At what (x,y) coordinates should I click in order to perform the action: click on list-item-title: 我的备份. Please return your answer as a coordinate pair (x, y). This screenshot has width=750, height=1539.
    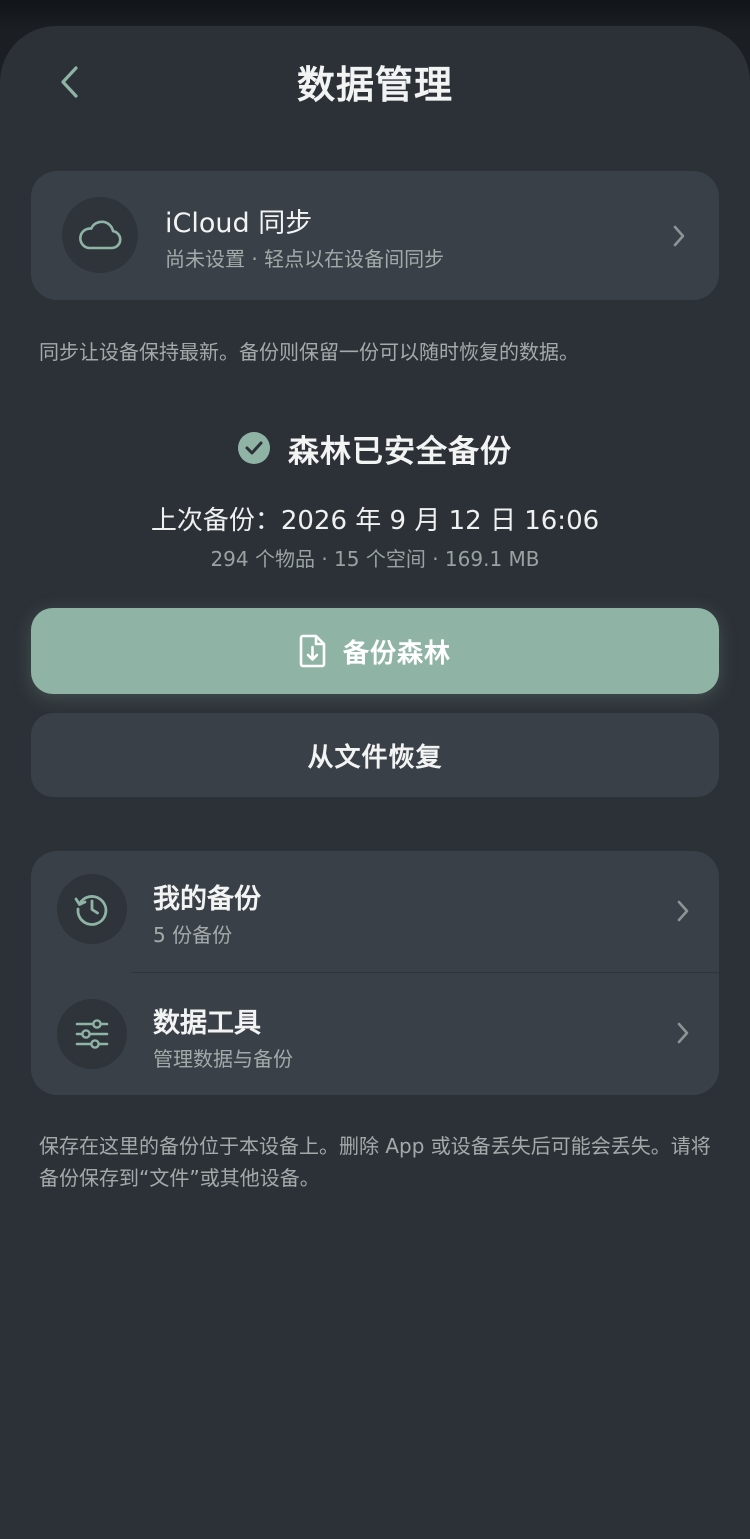
    Looking at the image, I should click on (207, 899).